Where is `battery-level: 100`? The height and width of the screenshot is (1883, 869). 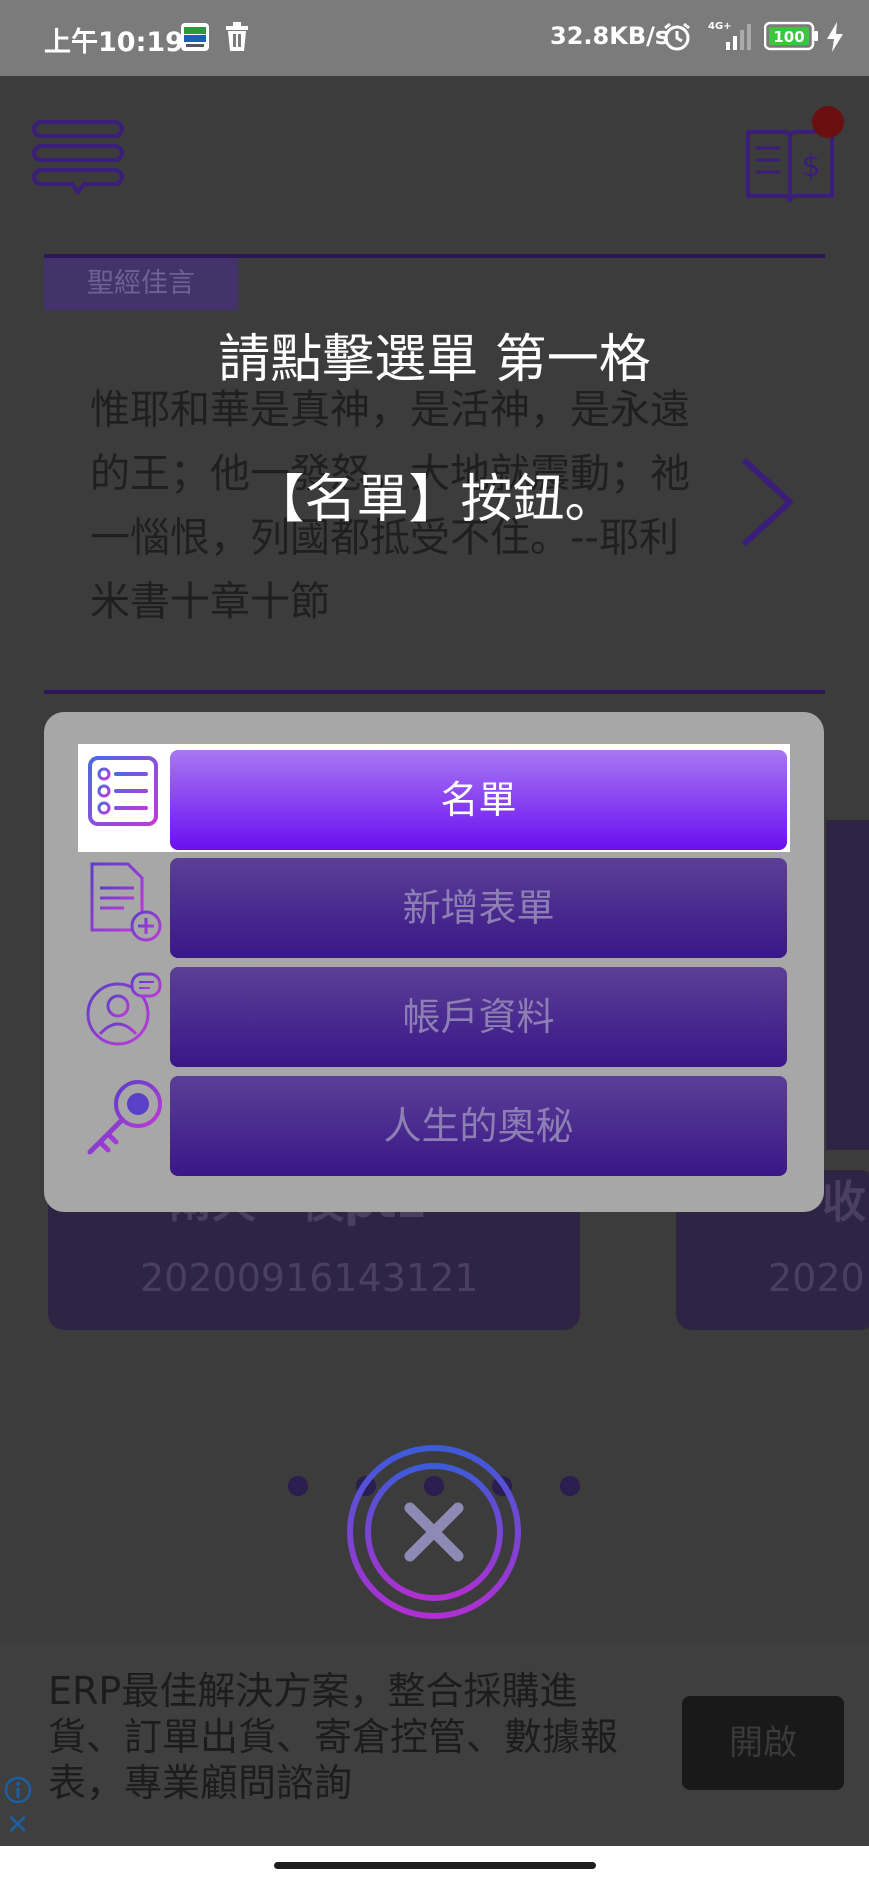 battery-level: 100 is located at coordinates (788, 37).